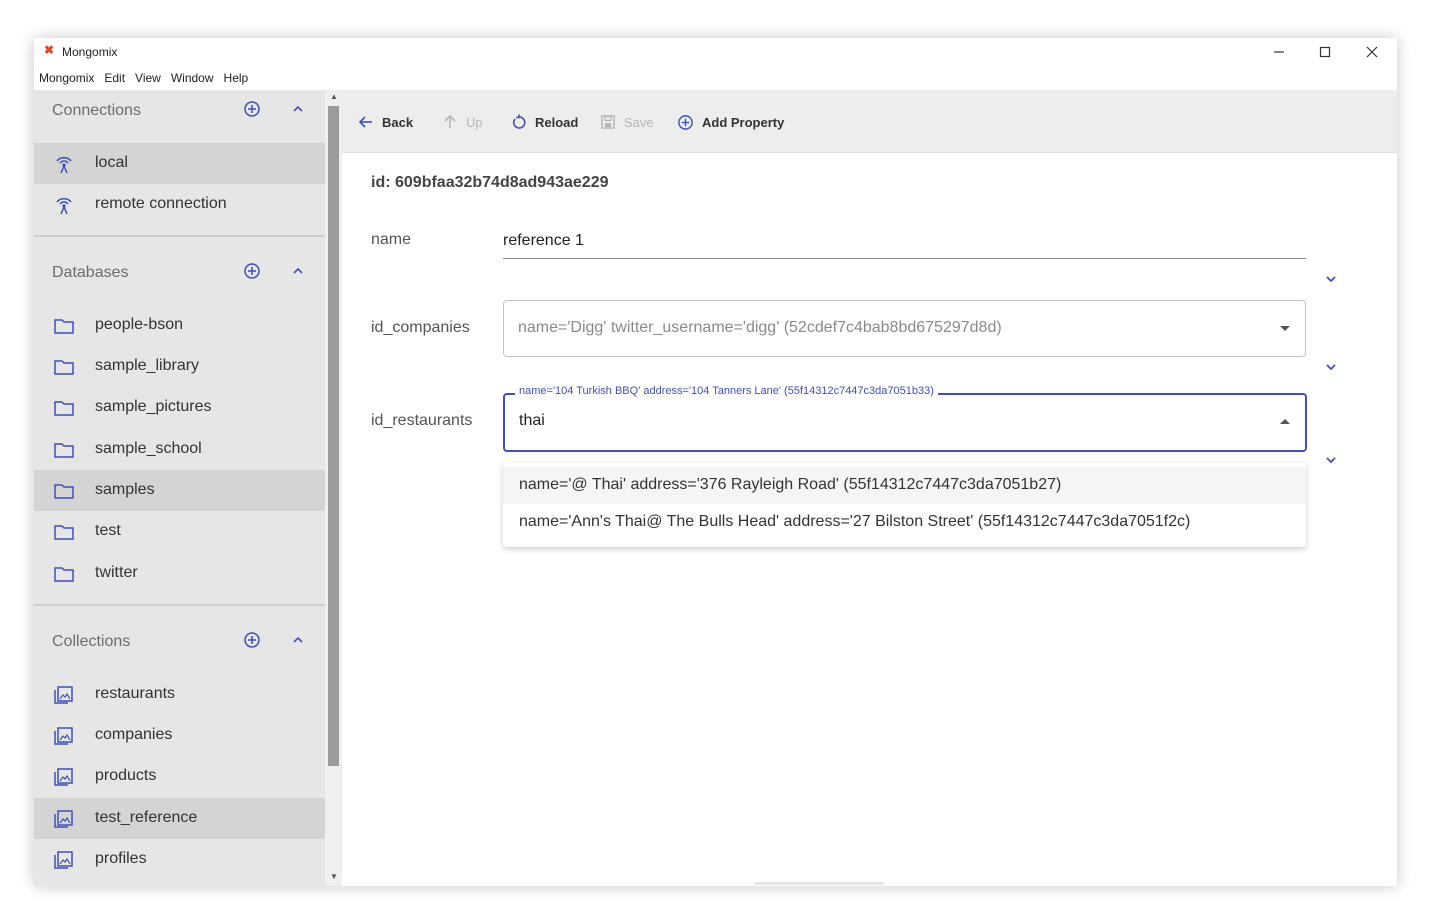 This screenshot has width=1436, height=922. What do you see at coordinates (148, 448) in the screenshot?
I see `database-label: sample_school` at bounding box center [148, 448].